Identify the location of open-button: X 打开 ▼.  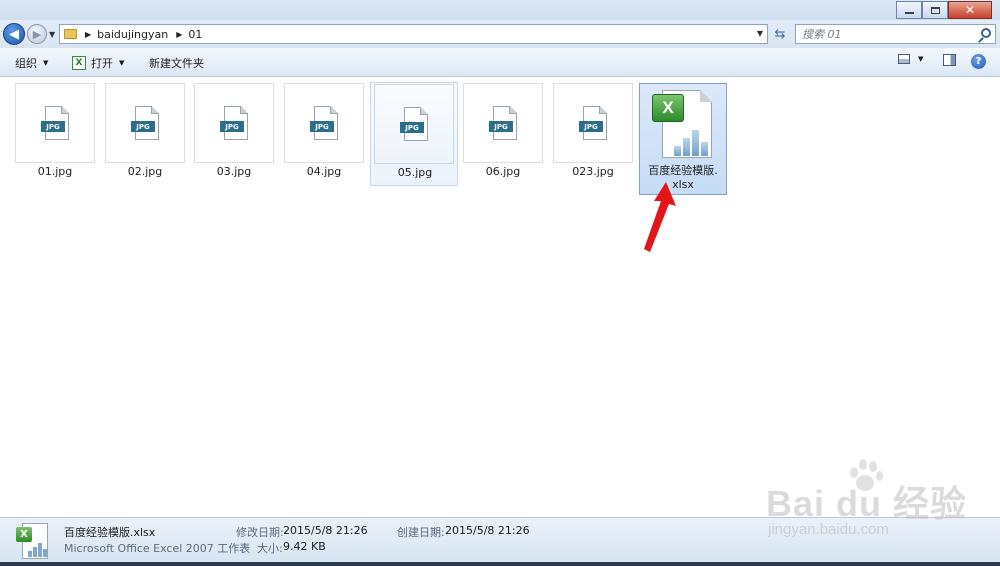
(98, 63).